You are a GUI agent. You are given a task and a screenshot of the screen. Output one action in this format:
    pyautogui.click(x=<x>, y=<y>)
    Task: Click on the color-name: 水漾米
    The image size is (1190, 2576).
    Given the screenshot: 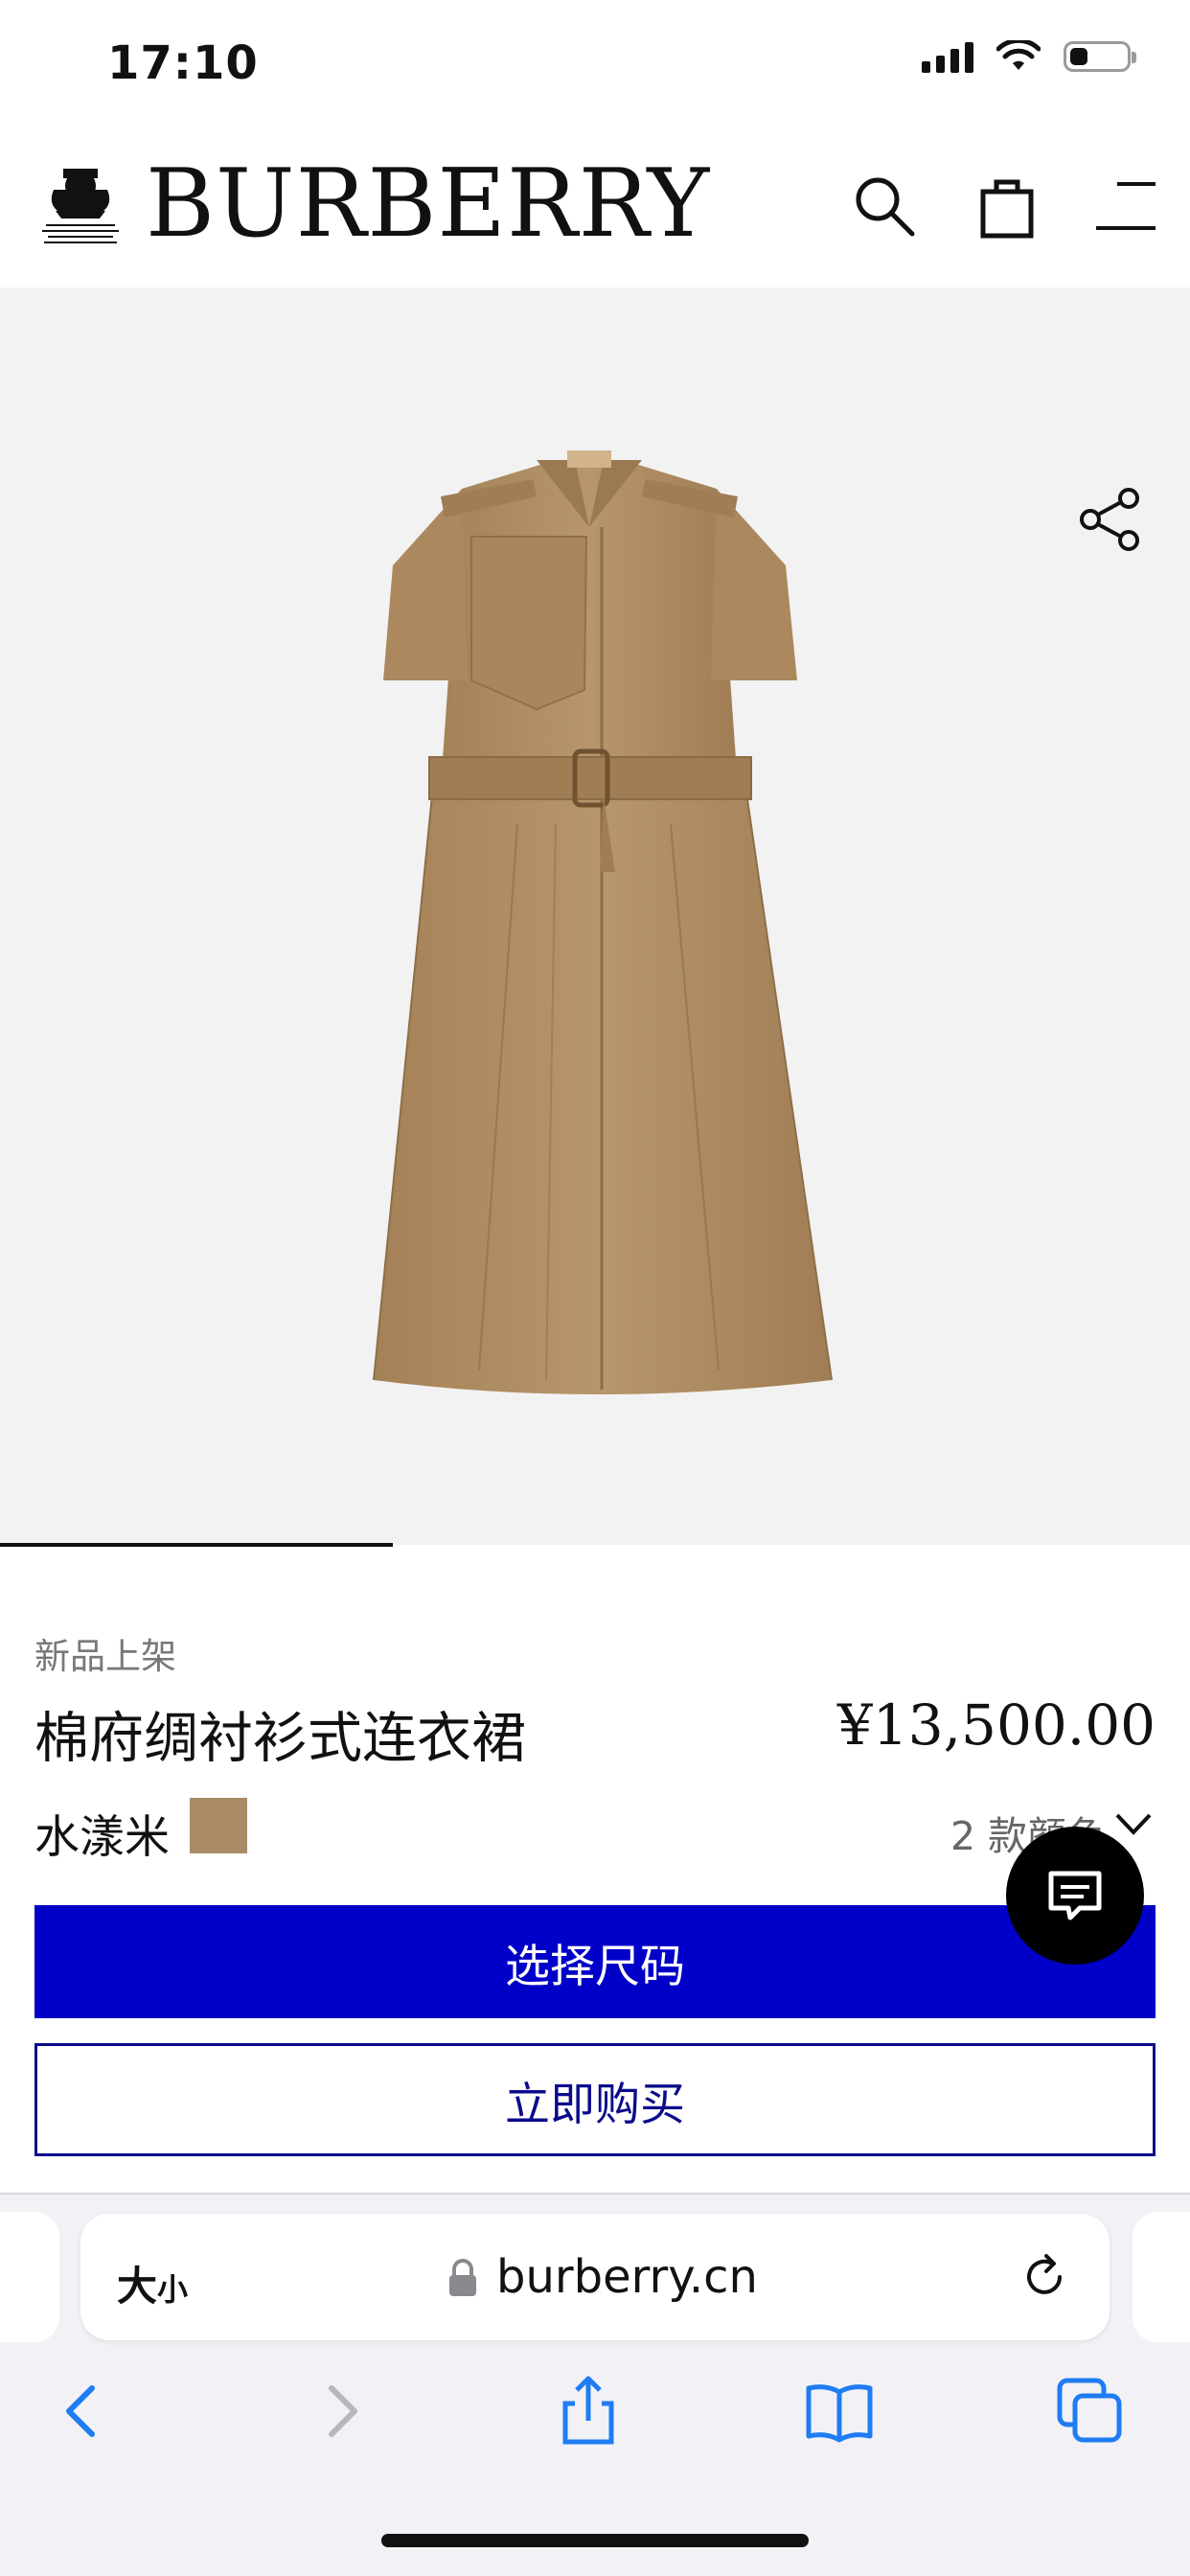 What is the action you would take?
    pyautogui.click(x=102, y=1837)
    